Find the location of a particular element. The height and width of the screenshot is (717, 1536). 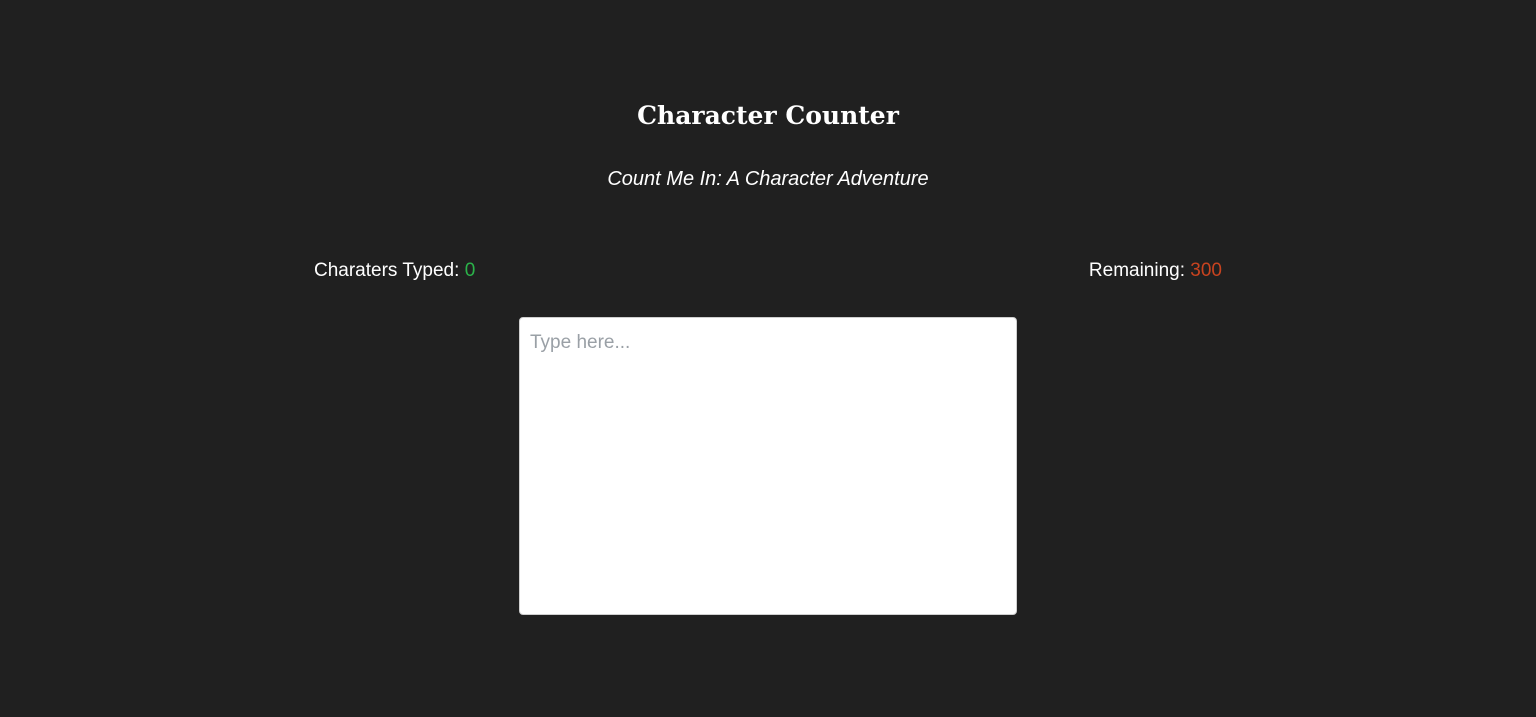

text-input-area is located at coordinates (768, 466).